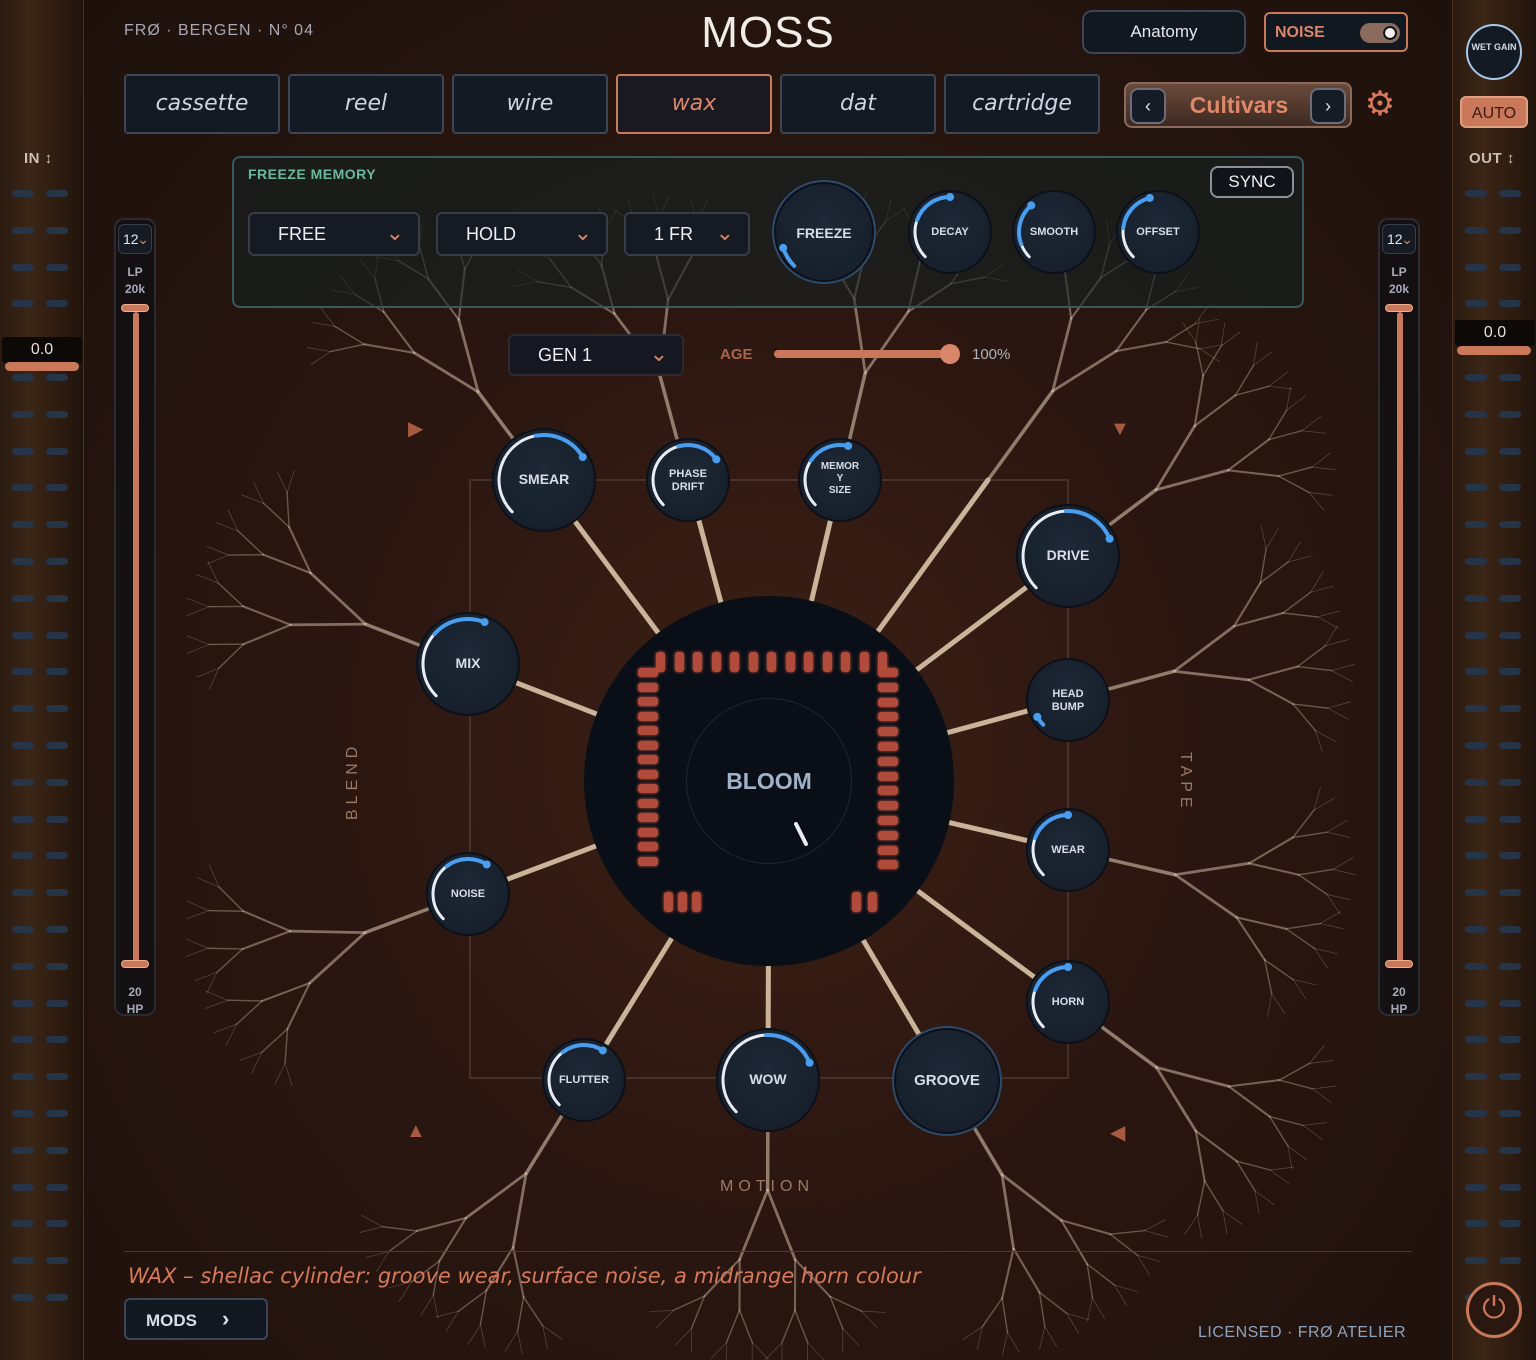 The width and height of the screenshot is (1536, 1360). What do you see at coordinates (1068, 556) in the screenshot?
I see `drive-knob: DRIVE` at bounding box center [1068, 556].